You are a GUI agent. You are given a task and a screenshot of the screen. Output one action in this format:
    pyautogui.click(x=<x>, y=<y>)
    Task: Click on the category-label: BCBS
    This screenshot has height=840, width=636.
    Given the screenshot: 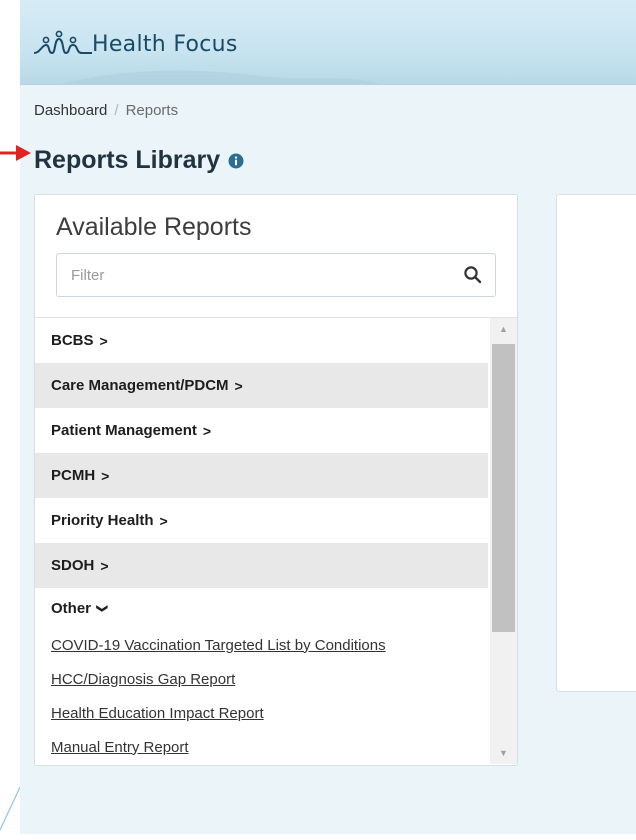 What is the action you would take?
    pyautogui.click(x=72, y=340)
    